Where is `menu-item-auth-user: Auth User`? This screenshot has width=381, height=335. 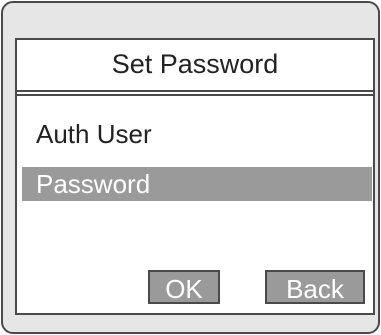 menu-item-auth-user: Auth User is located at coordinates (197, 134).